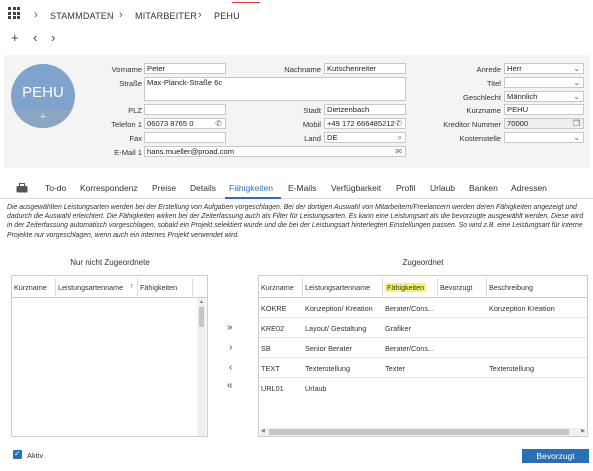 The width and height of the screenshot is (593, 471). I want to click on next-icon: ›, so click(53, 37).